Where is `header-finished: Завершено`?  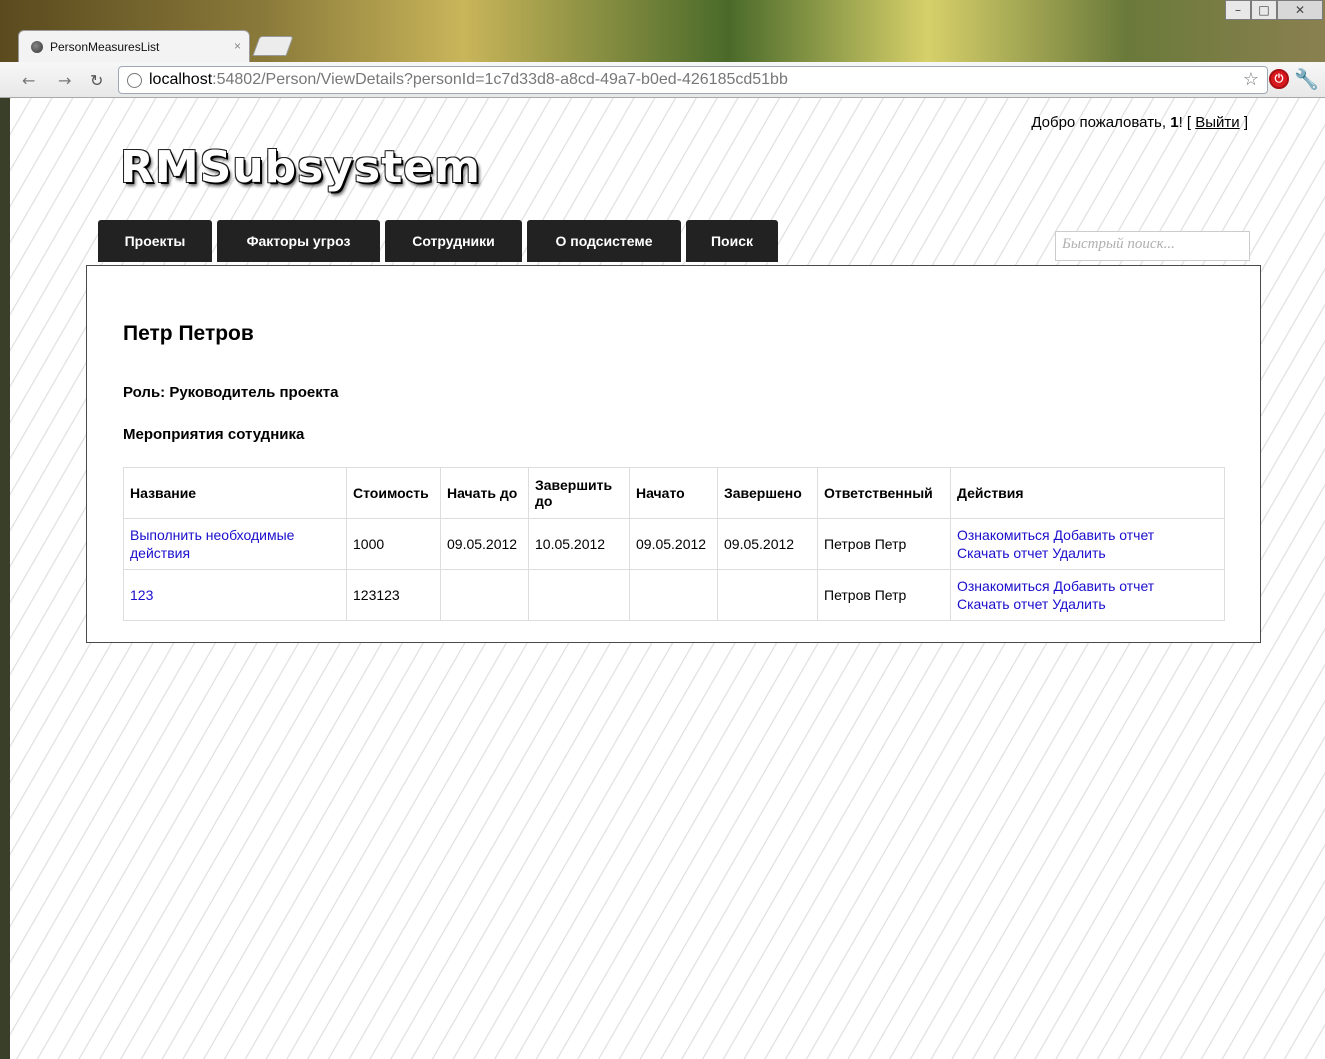 header-finished: Завершено is located at coordinates (767, 493).